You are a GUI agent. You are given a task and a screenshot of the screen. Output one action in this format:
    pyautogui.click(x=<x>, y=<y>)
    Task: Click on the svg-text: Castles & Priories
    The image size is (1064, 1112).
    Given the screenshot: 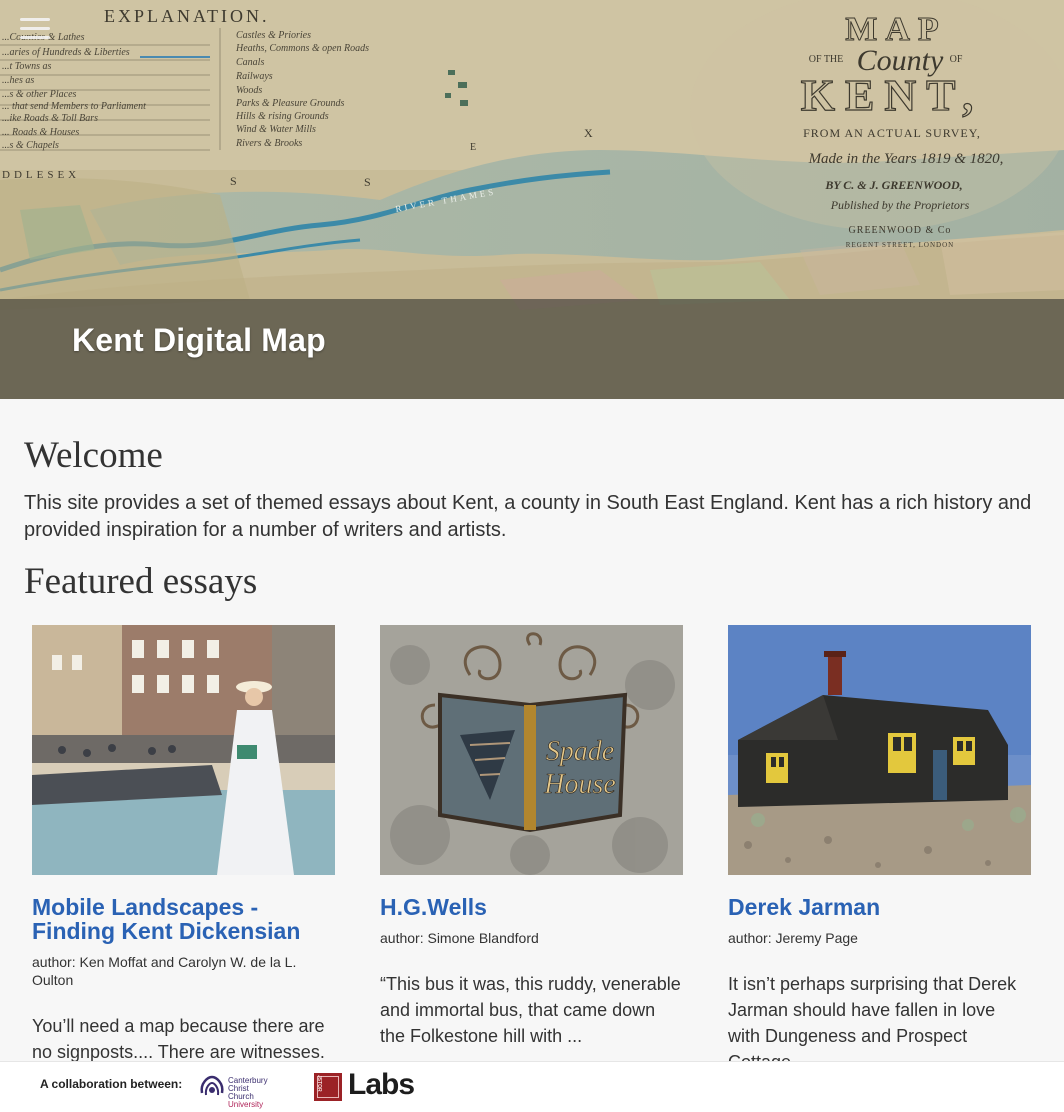 What is the action you would take?
    pyautogui.click(x=273, y=35)
    